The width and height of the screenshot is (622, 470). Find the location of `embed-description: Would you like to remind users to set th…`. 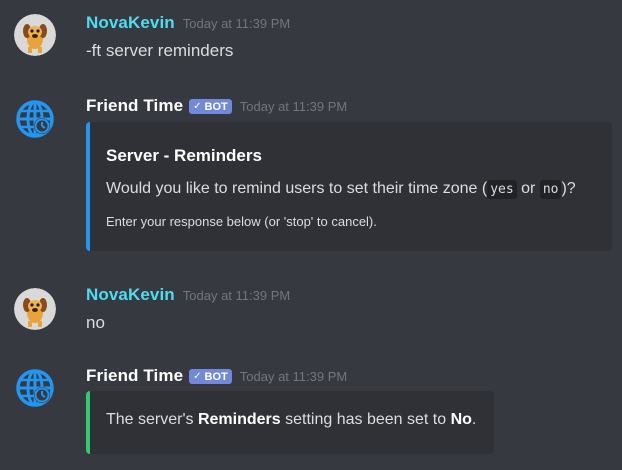

embed-description: Would you like to remind users to set th… is located at coordinates (341, 189).